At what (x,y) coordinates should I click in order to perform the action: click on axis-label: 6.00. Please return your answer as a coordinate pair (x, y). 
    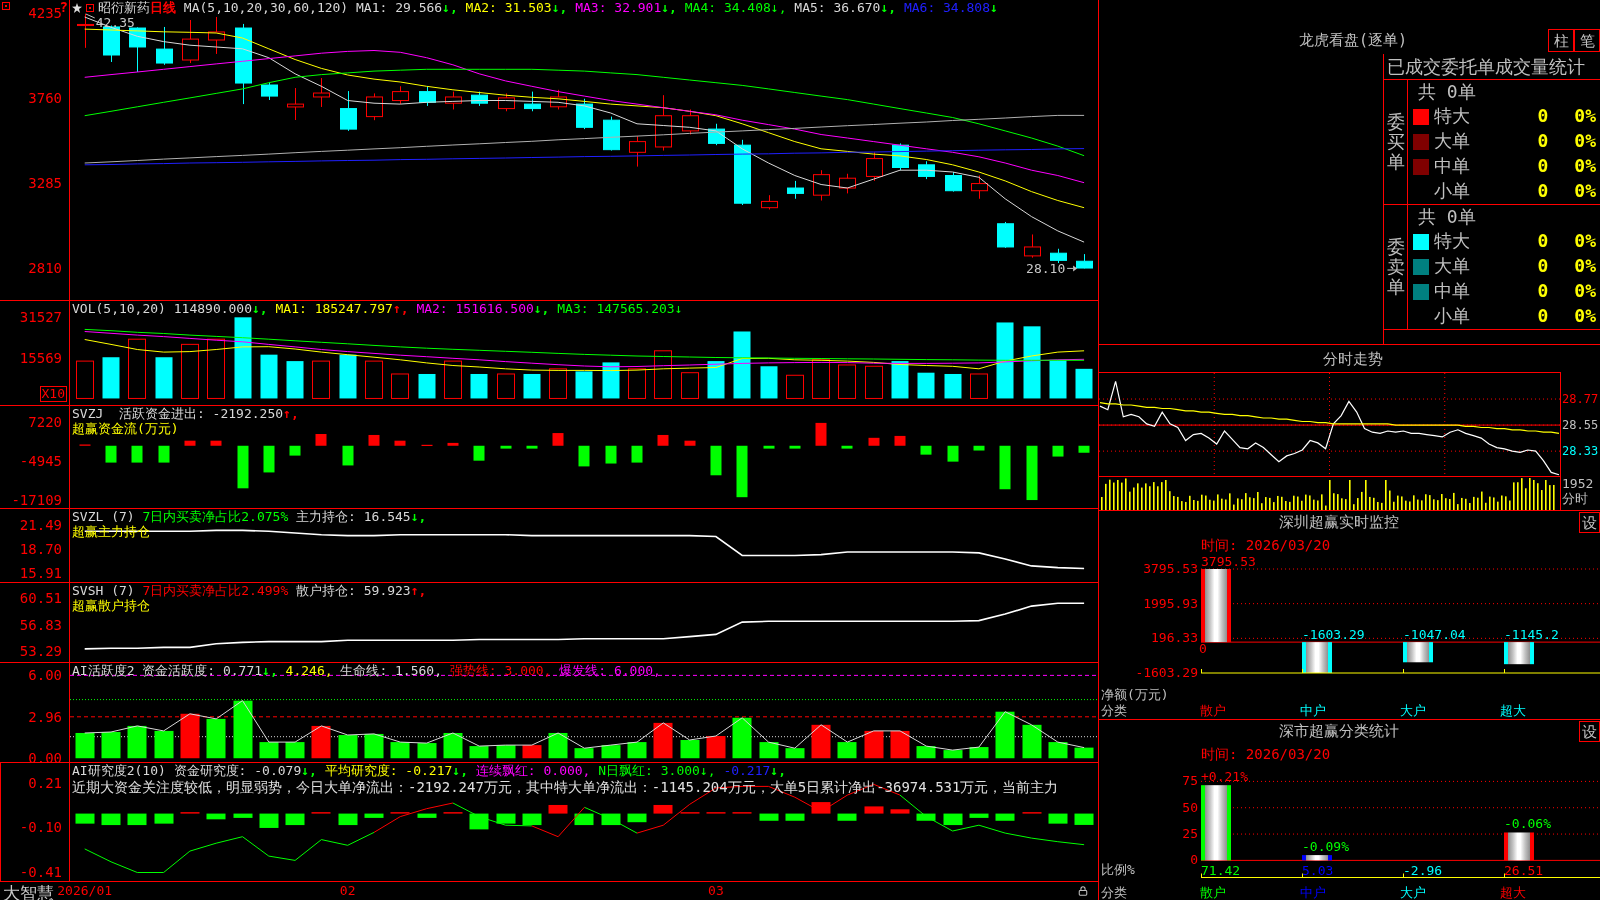
    Looking at the image, I should click on (45, 675).